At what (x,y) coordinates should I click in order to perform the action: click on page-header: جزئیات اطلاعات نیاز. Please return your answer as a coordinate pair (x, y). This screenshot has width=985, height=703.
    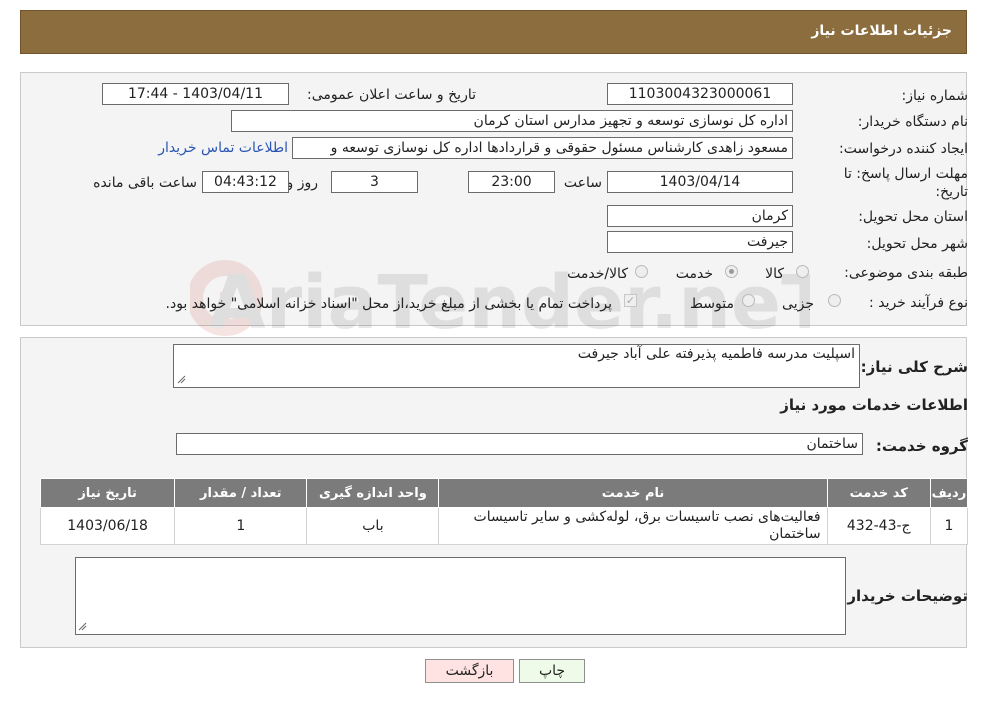
    Looking at the image, I should click on (493, 32).